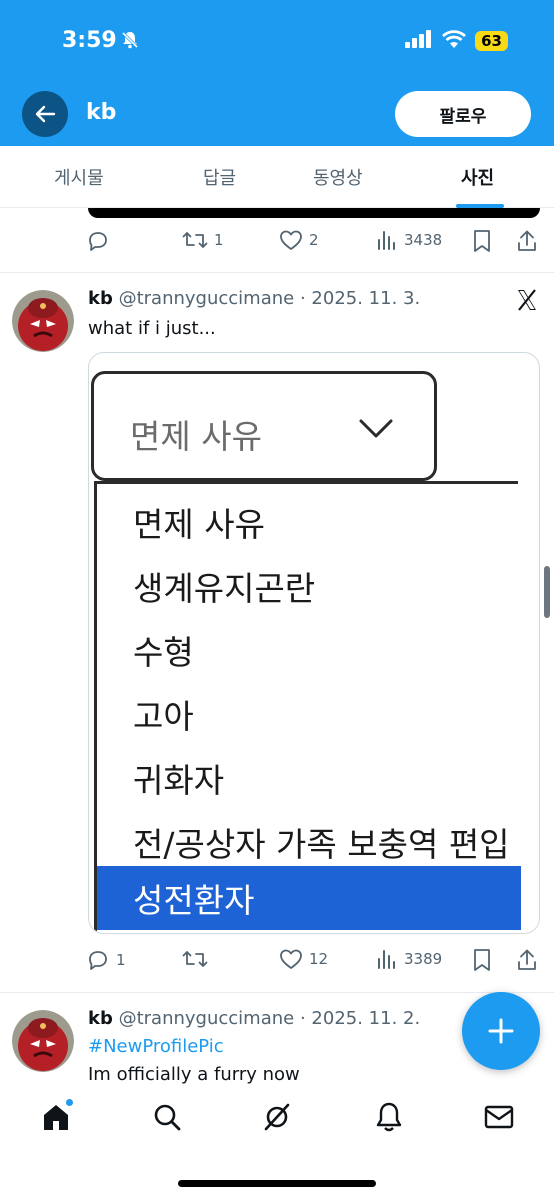  I want to click on compose-button, so click(501, 1031).